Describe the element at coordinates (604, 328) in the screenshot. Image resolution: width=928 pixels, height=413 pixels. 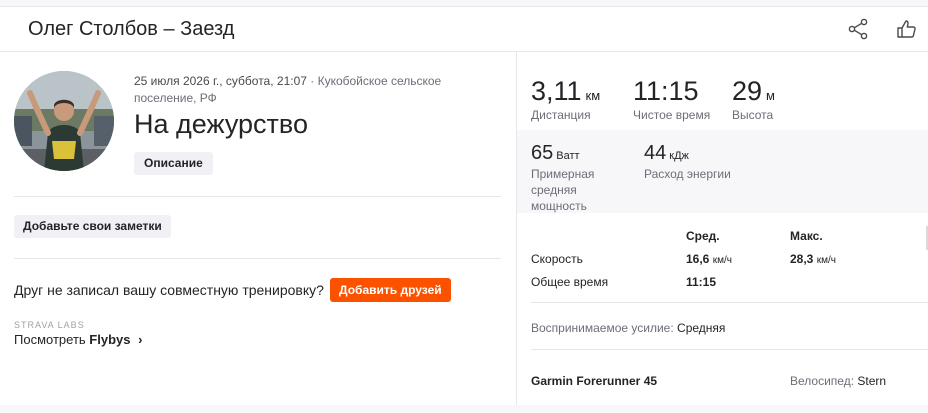
I see `effort-label: Воспринимаемое усилие:` at that location.